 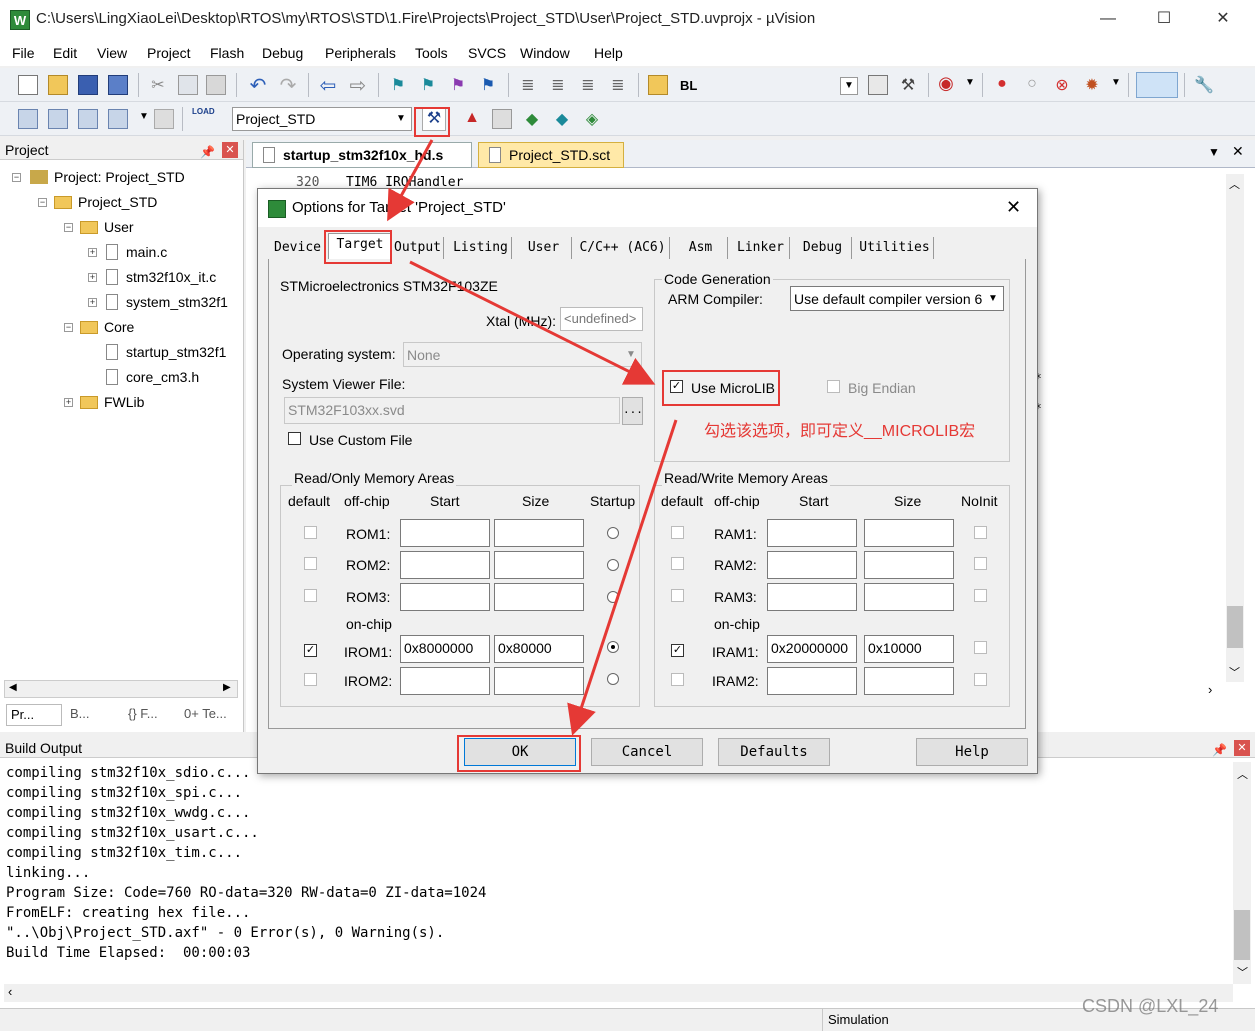 What do you see at coordinates (622, 577) in the screenshot?
I see `arrow-to-ok` at bounding box center [622, 577].